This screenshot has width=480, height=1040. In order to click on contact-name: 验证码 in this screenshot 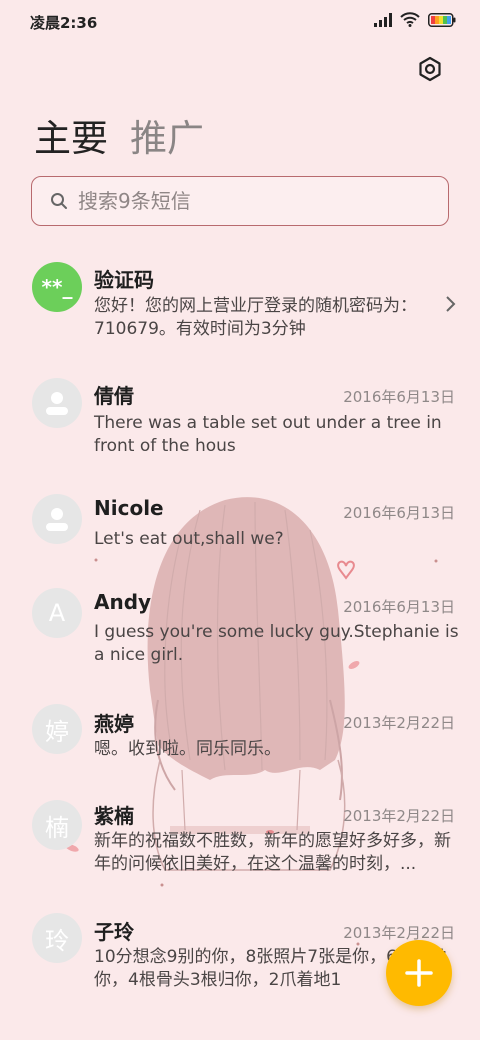, I will do `click(124, 280)`.